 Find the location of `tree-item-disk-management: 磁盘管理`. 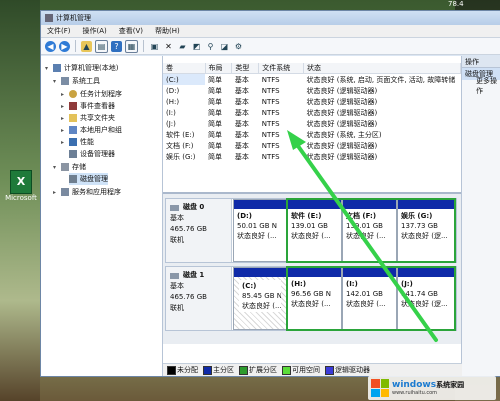

tree-item-disk-management: 磁盘管理 is located at coordinates (88, 179).